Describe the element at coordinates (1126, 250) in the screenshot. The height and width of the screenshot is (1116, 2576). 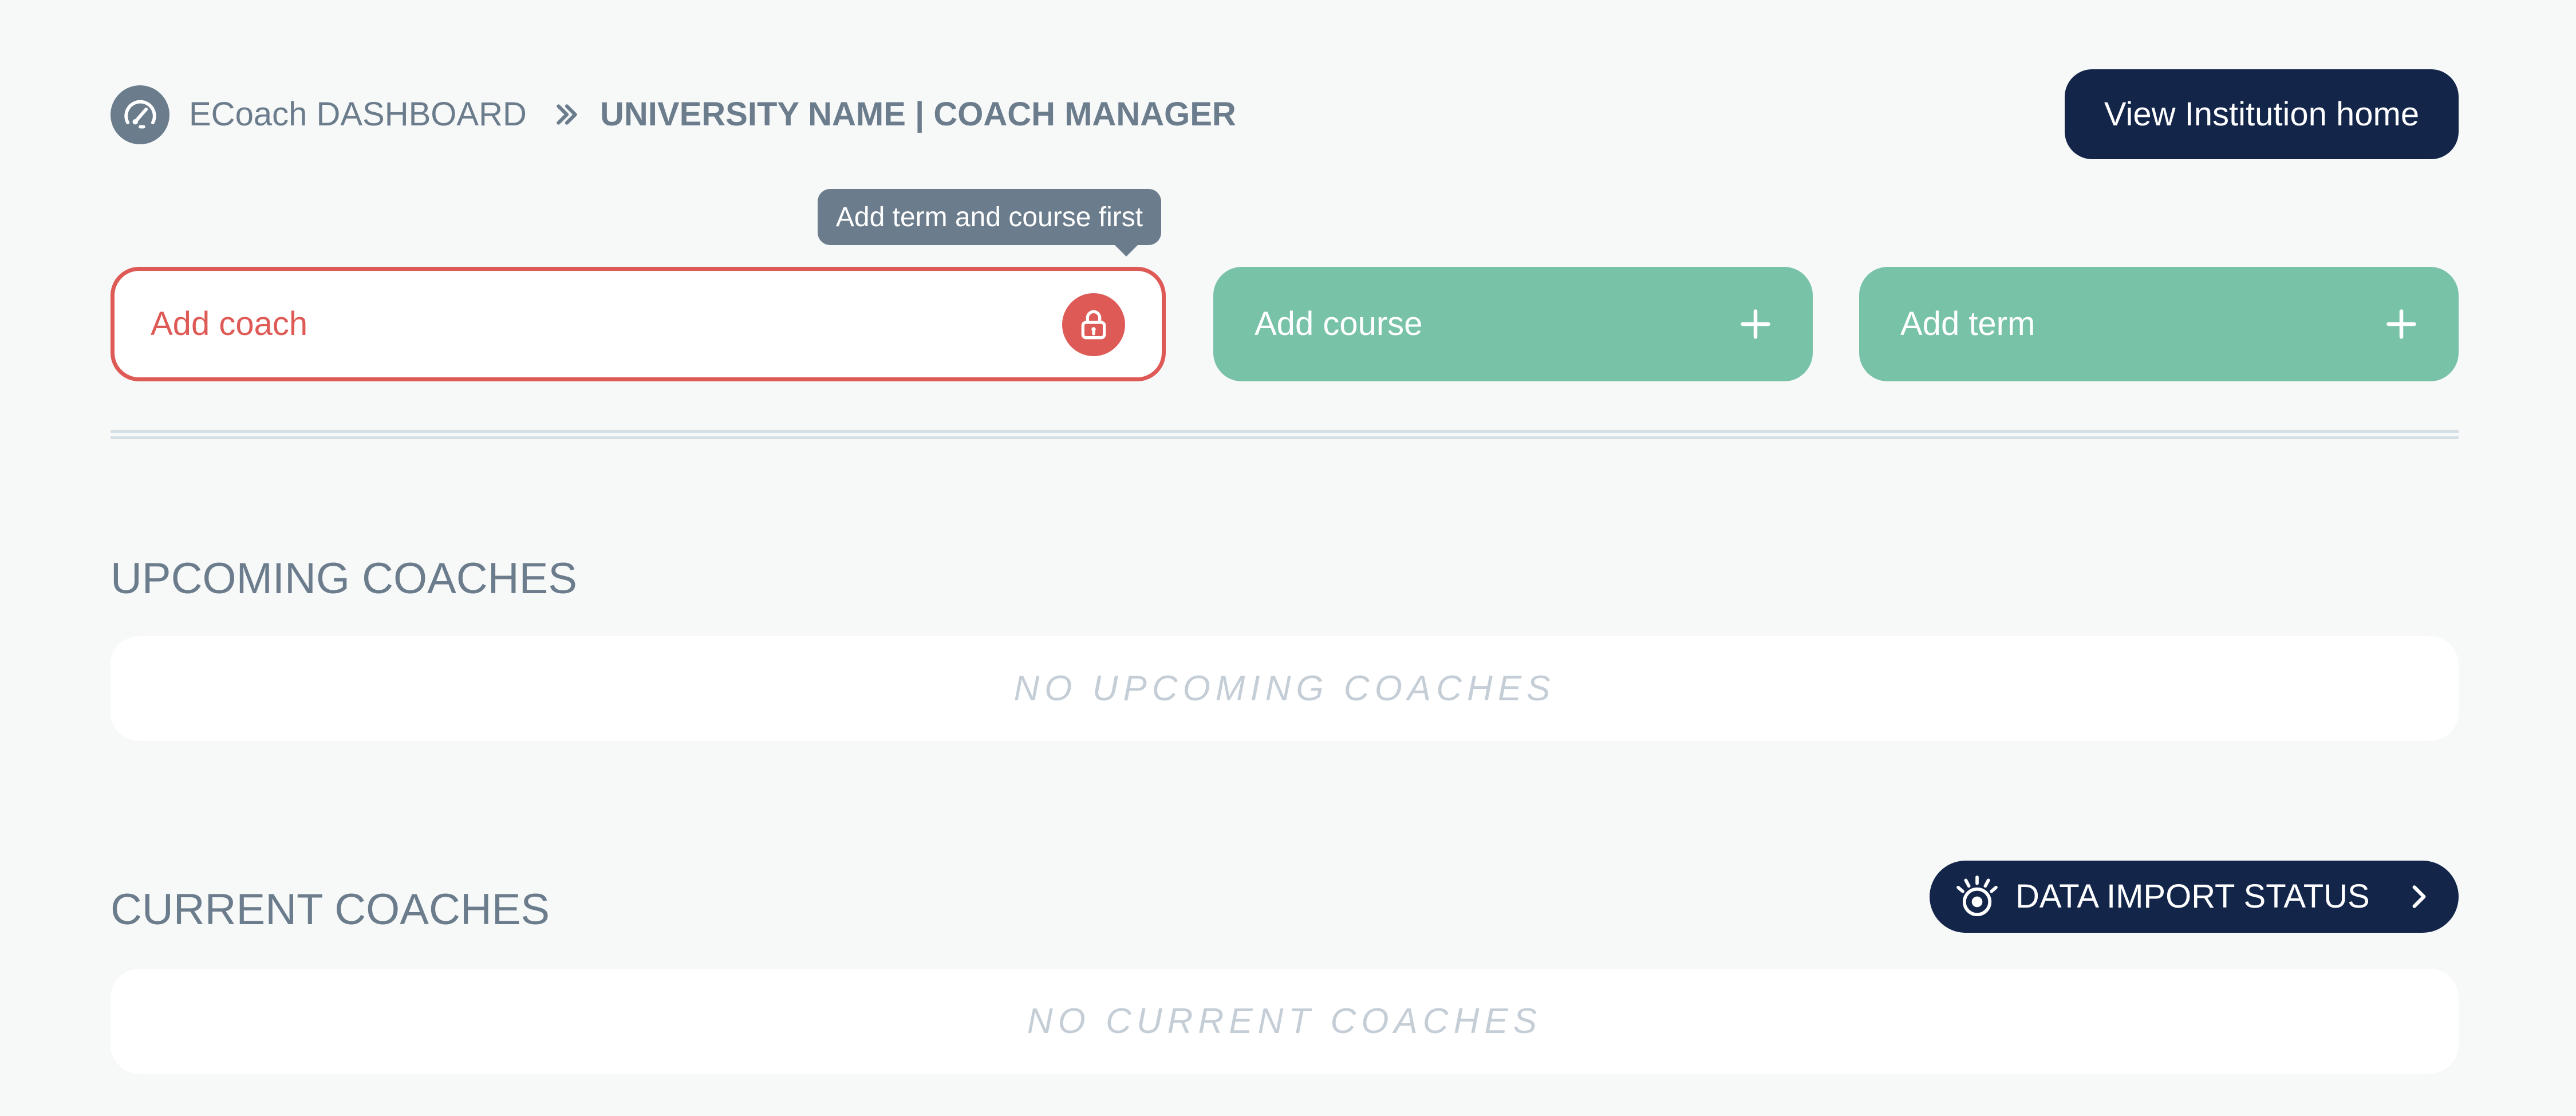
I see `tooltip-arrow` at that location.